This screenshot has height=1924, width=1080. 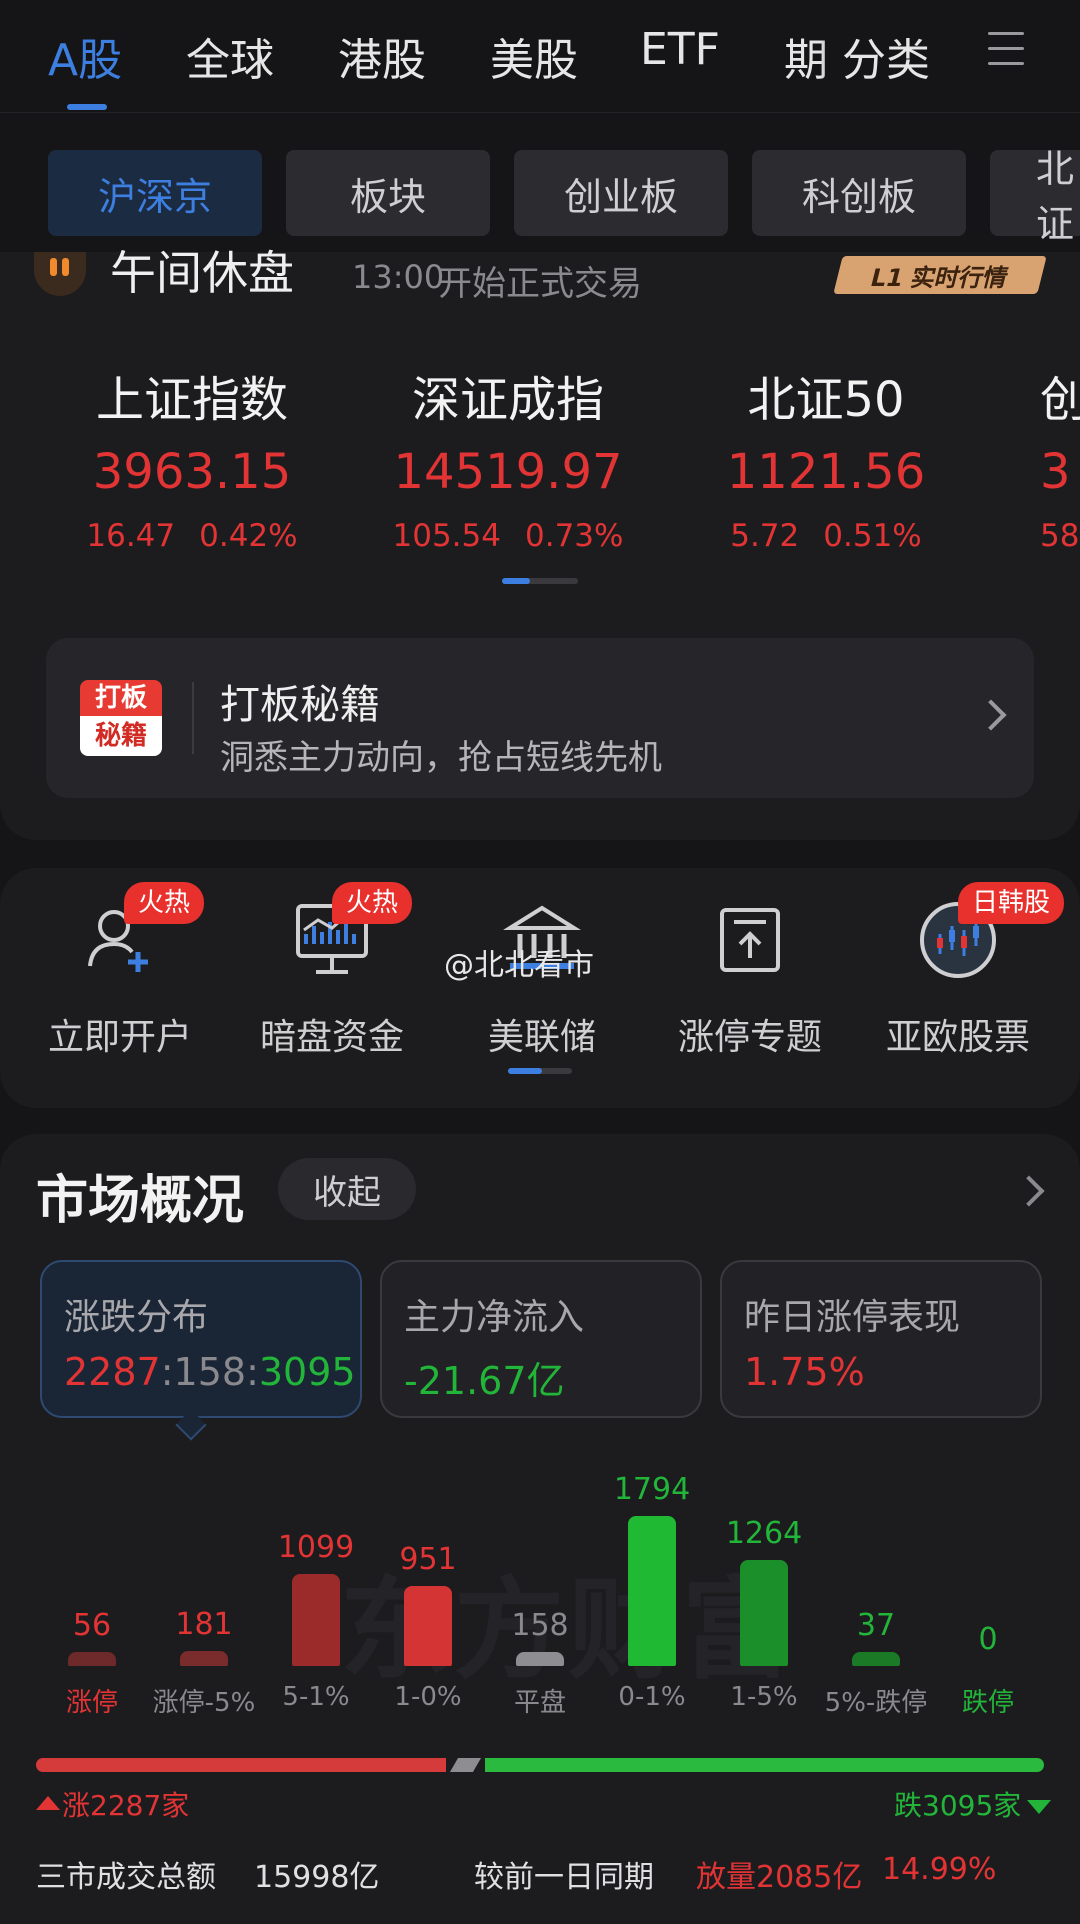 I want to click on ratio-rise-segment, so click(x=241, y=1765).